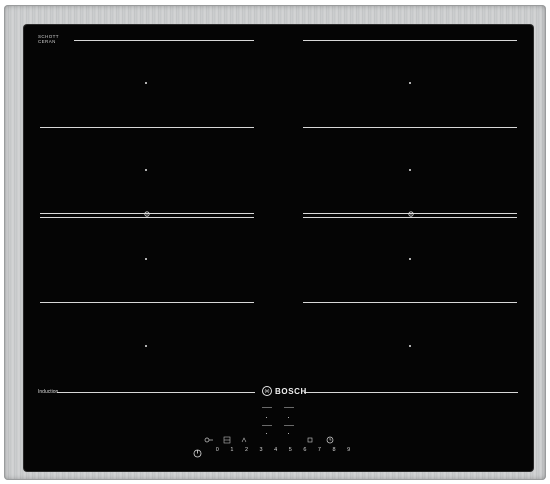  Describe the element at coordinates (275, 450) in the screenshot. I see `power-level-4: 4` at that location.